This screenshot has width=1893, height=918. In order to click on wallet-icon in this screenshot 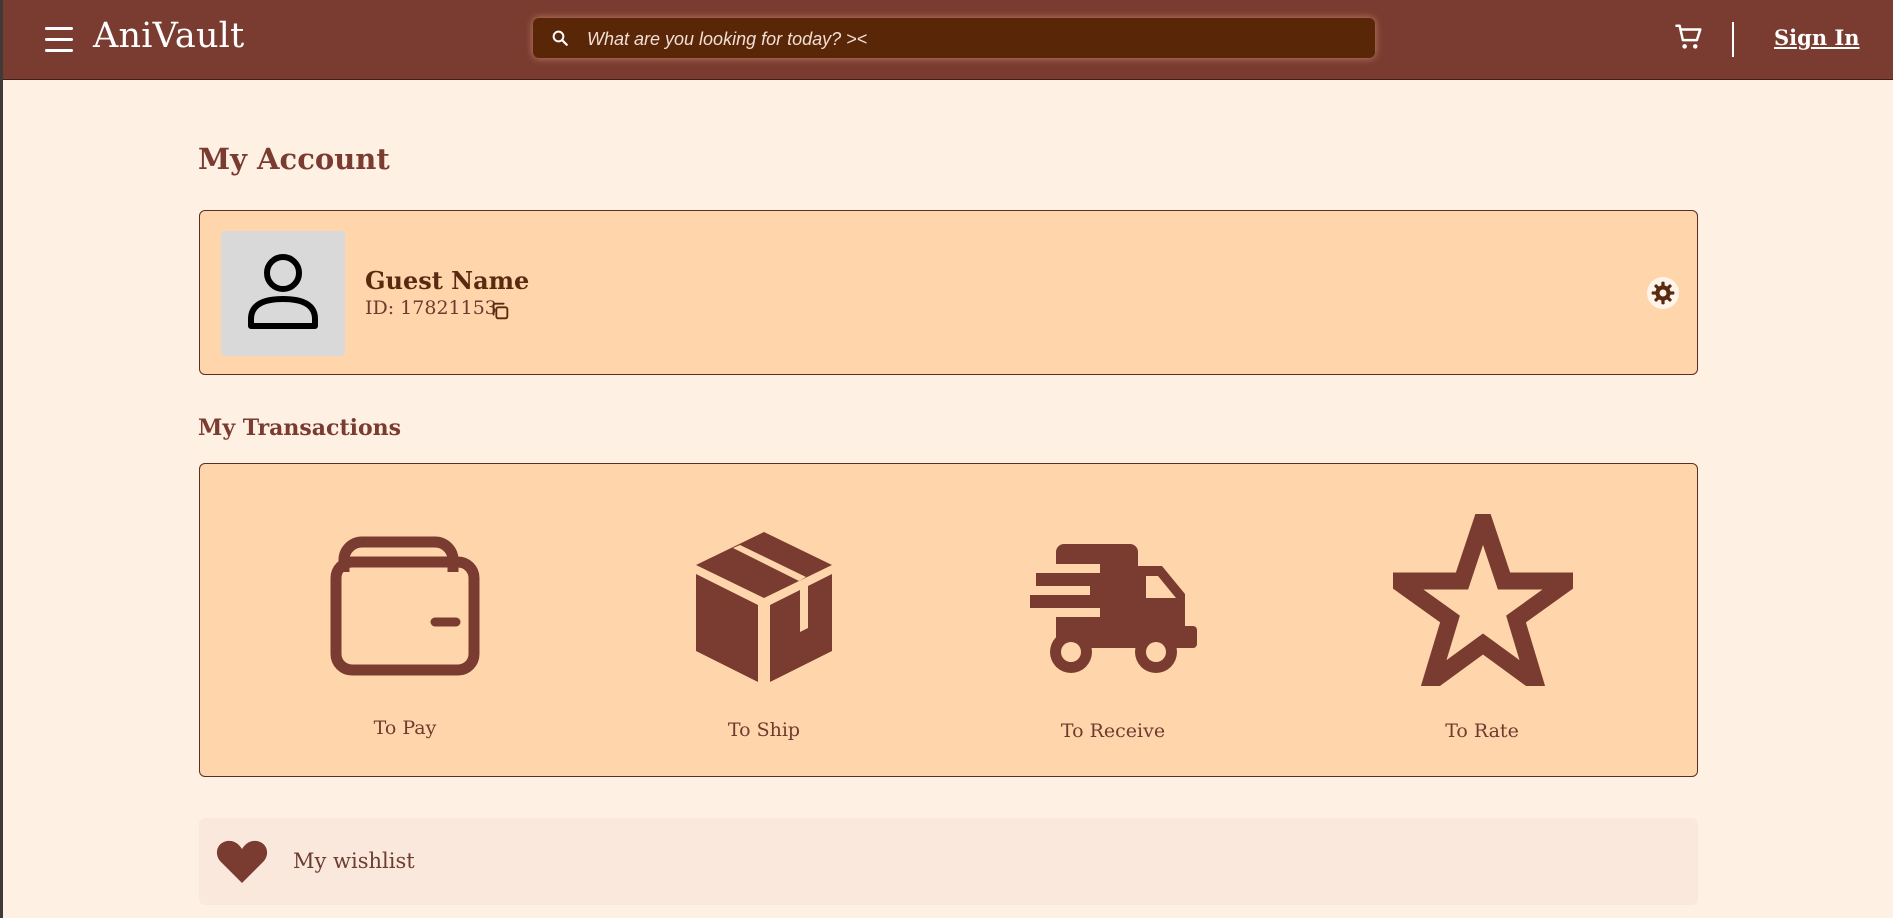, I will do `click(405, 606)`.